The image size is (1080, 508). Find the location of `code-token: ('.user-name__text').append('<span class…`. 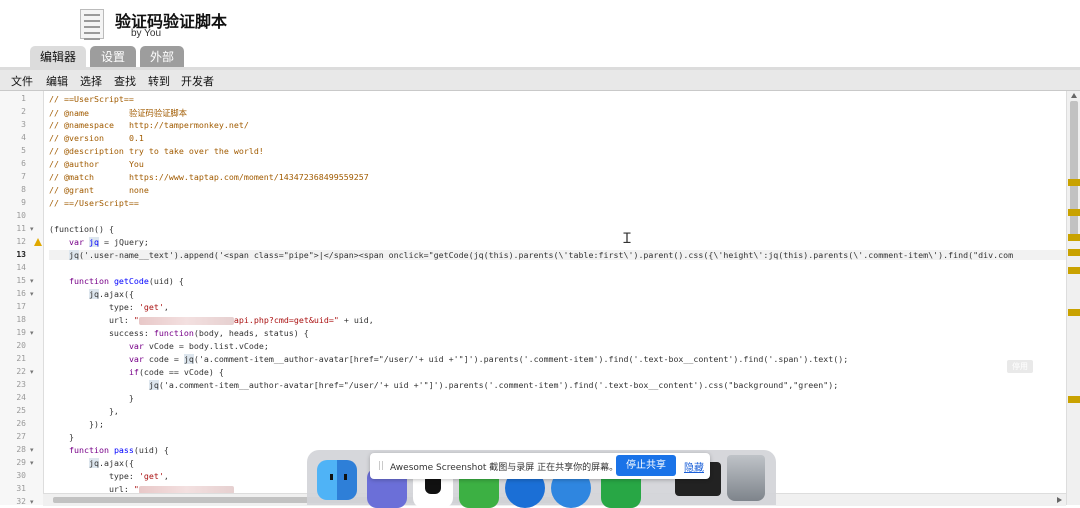

code-token: ('.user-name__text').append('<span class… is located at coordinates (546, 255).